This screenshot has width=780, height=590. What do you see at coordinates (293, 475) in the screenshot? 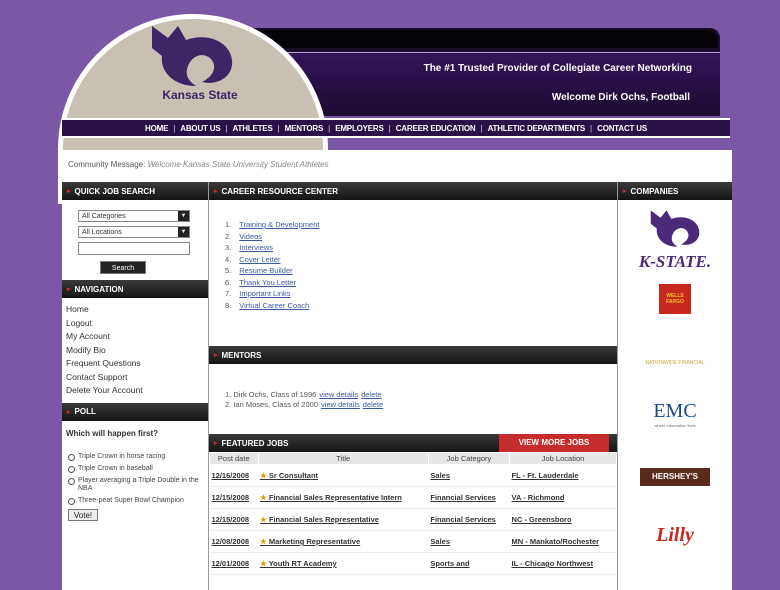
I see `job-title-text: Sr Consultant` at bounding box center [293, 475].